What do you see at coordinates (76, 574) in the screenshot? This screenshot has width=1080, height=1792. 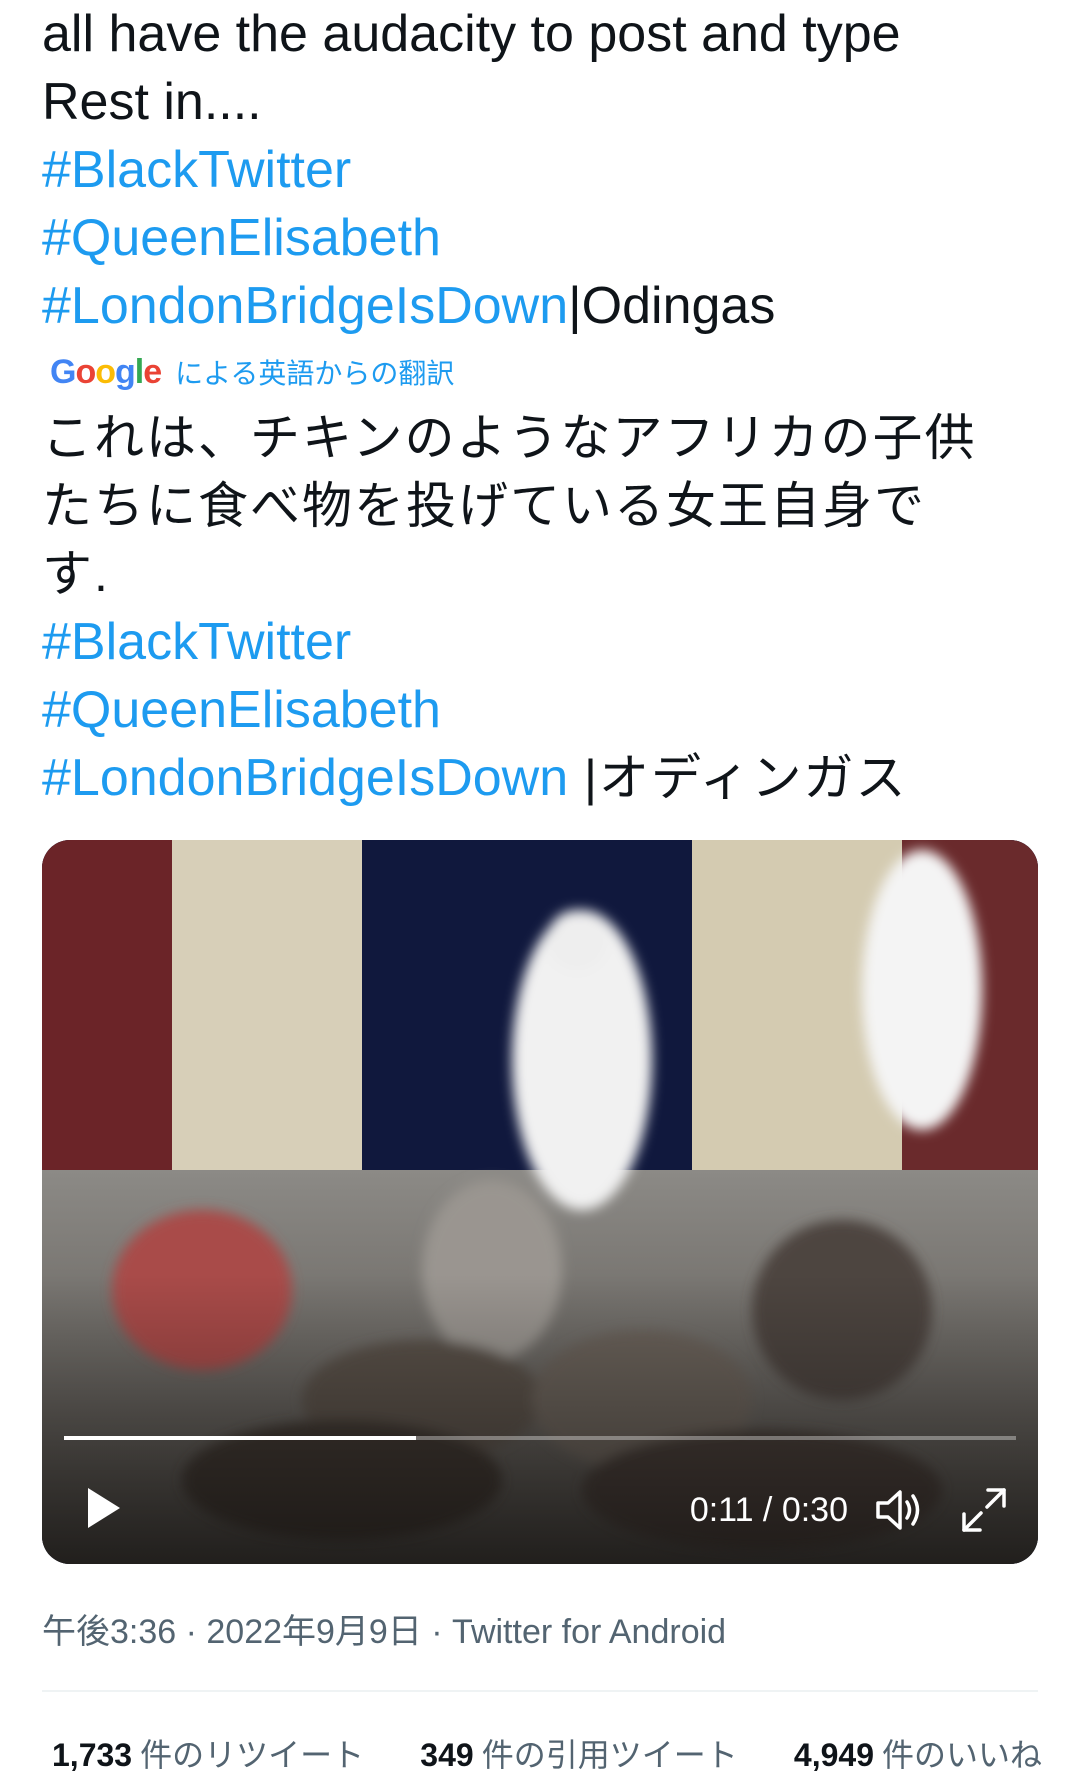 I see `translated-text-line: す.` at bounding box center [76, 574].